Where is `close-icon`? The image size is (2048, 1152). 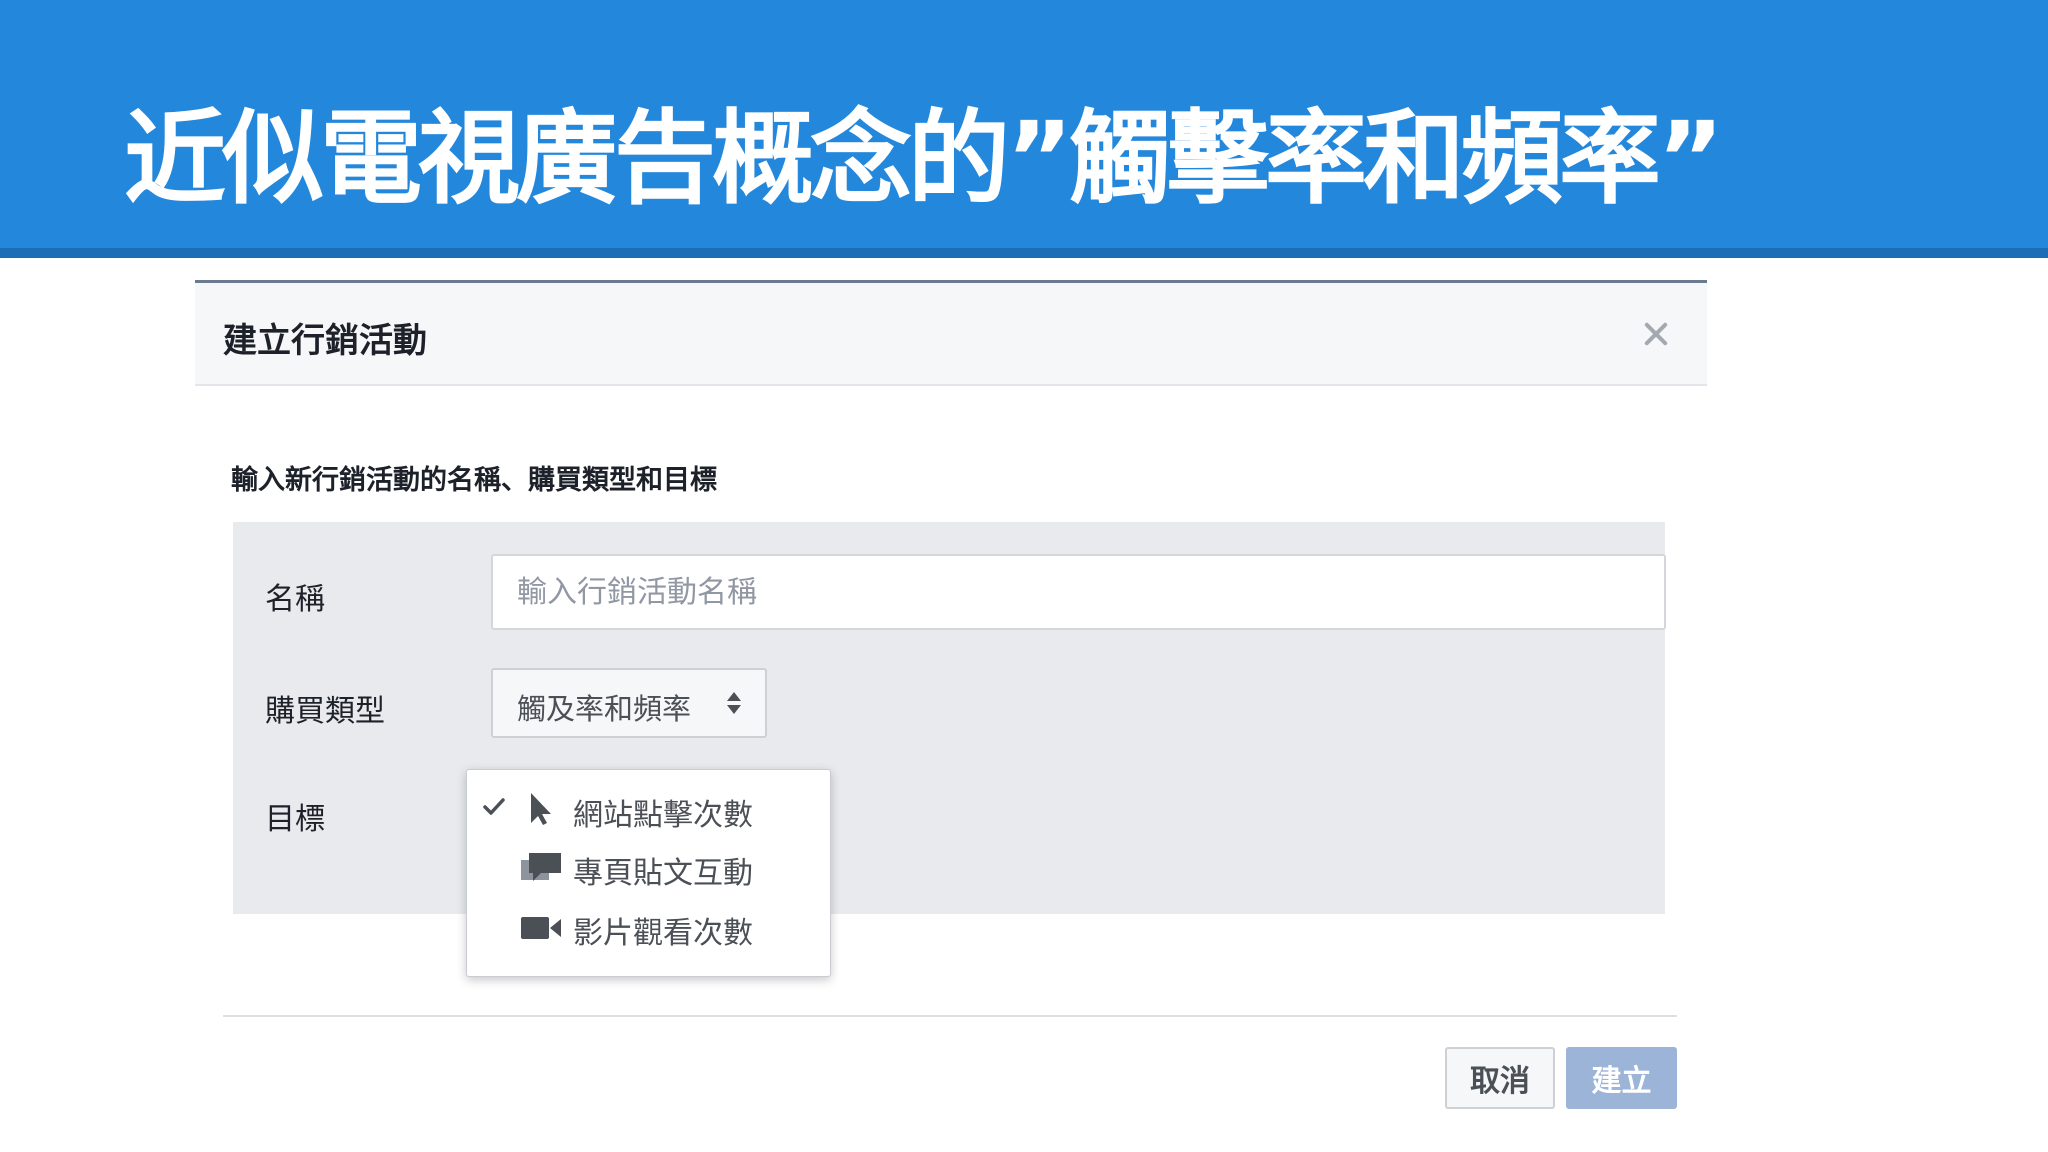 close-icon is located at coordinates (1656, 334).